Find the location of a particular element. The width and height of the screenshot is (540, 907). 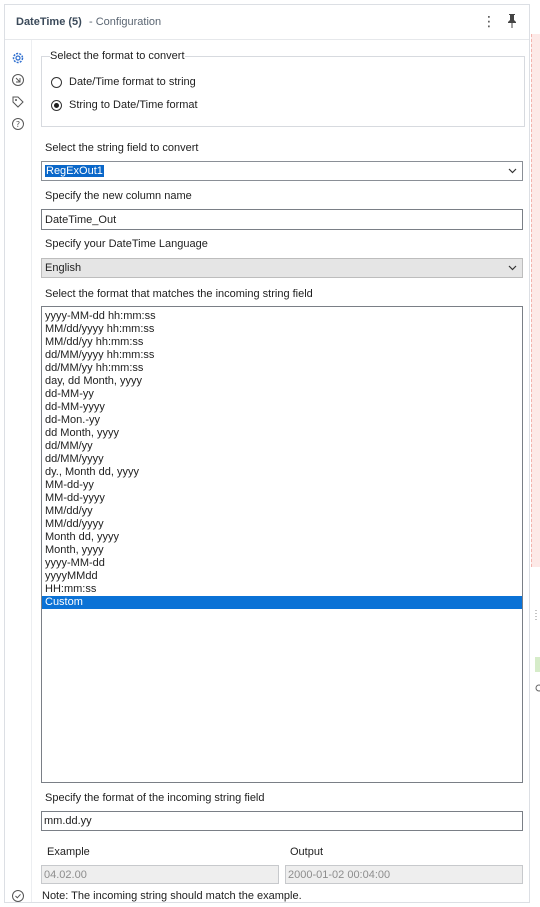

list-item: HH:mm:ss is located at coordinates (282, 589).